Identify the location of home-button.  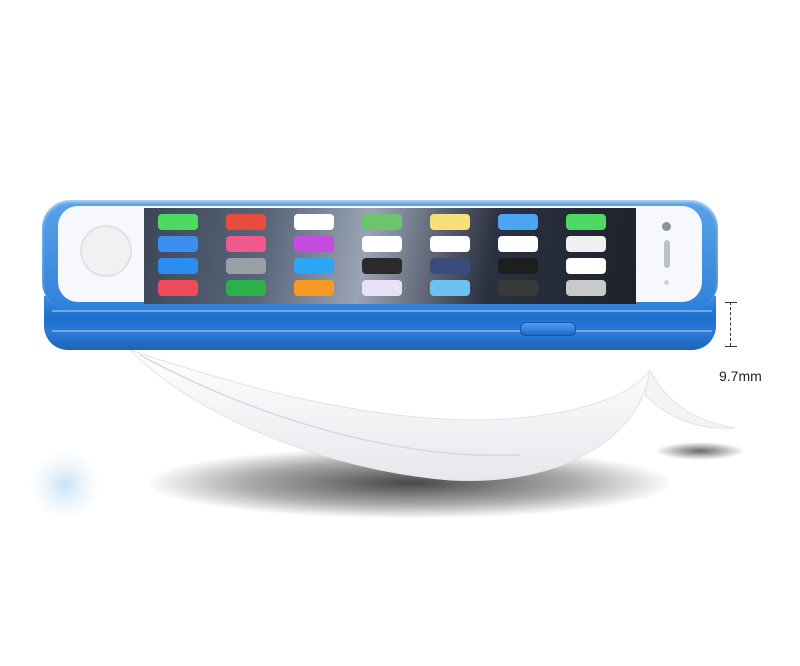
(106, 251).